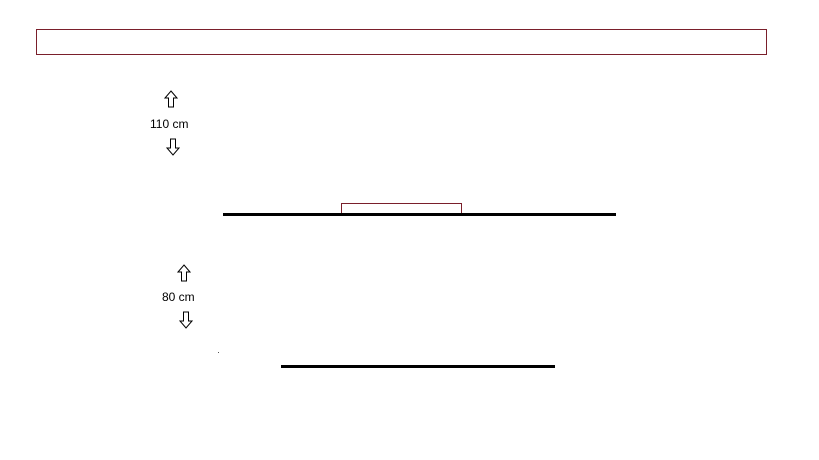 This screenshot has height=460, width=819. Describe the element at coordinates (418, 366) in the screenshot. I see `lower-horizontal-line` at that location.